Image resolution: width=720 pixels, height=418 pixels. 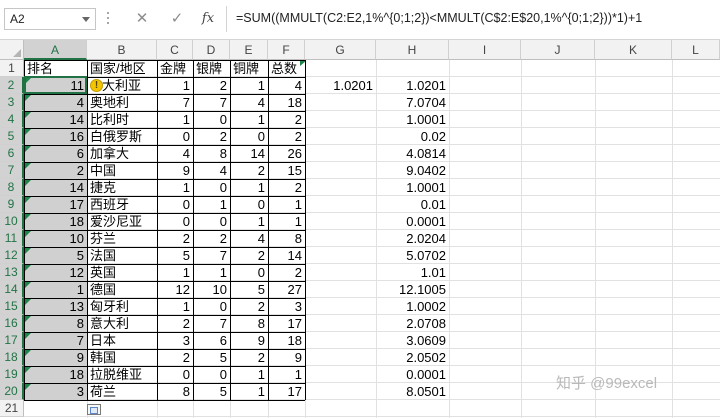 I want to click on column-header-i: I, so click(x=485, y=50).